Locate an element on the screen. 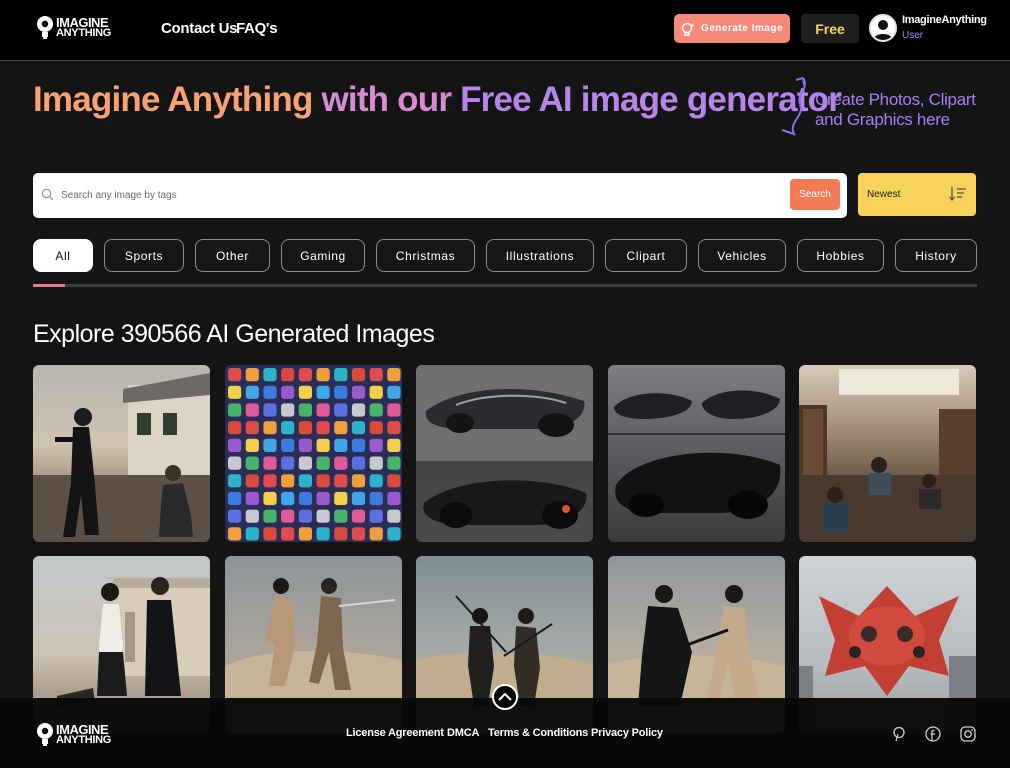  search-button: Search is located at coordinates (815, 194).